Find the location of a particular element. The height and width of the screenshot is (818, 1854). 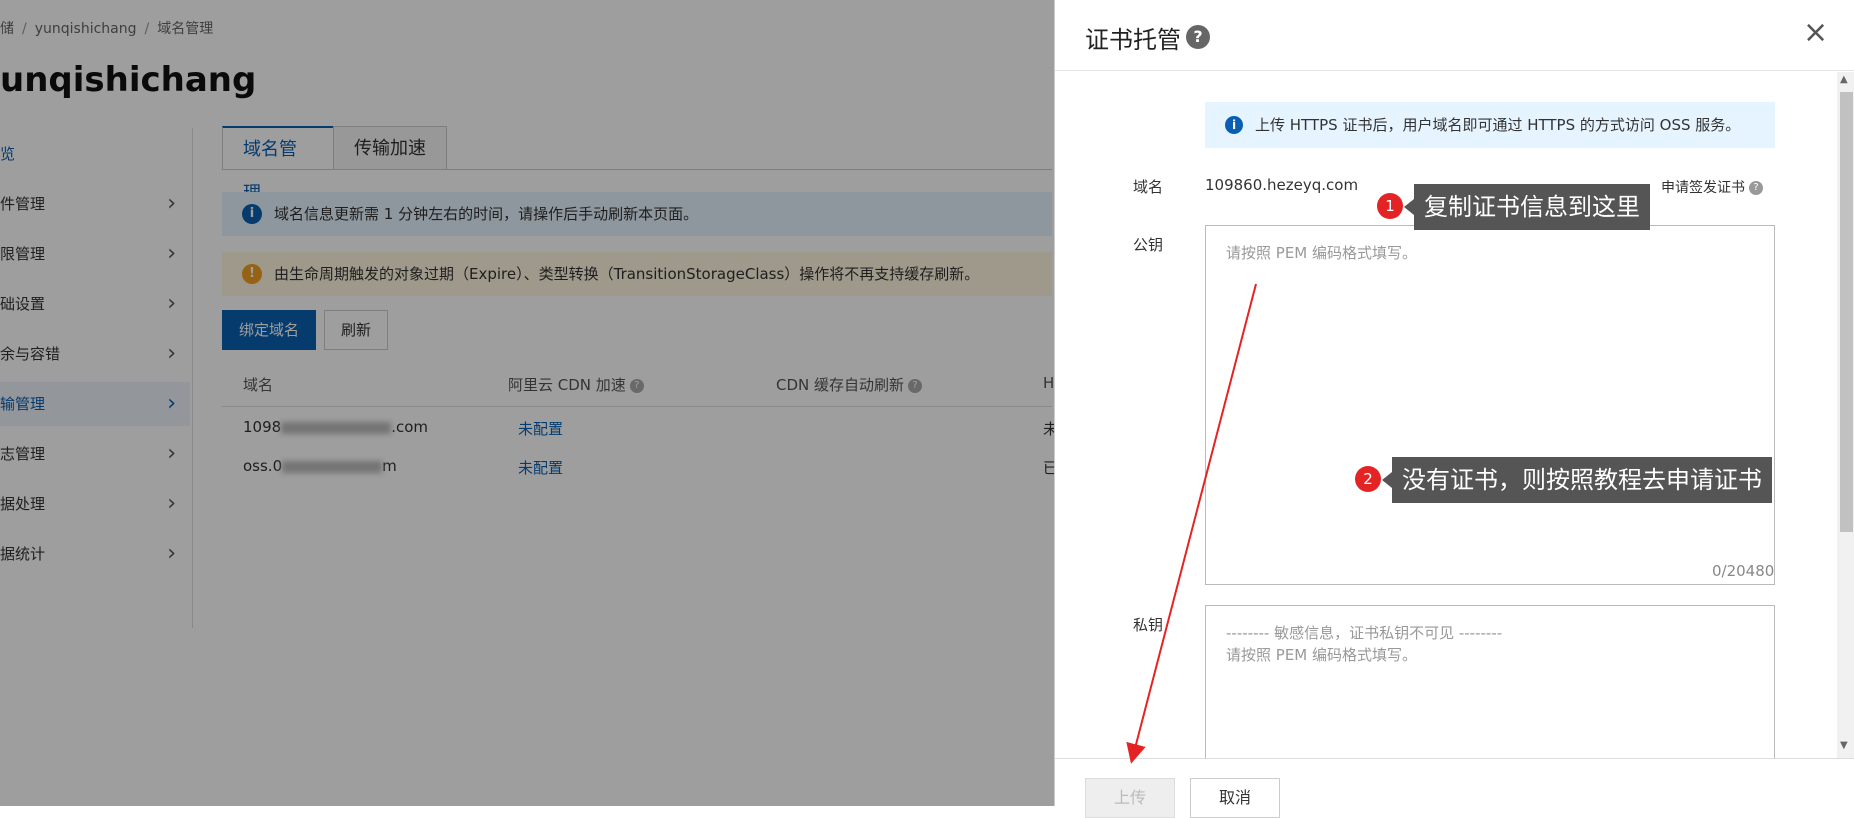

scroll-down-arrow-icon: ▼ is located at coordinates (1844, 745).